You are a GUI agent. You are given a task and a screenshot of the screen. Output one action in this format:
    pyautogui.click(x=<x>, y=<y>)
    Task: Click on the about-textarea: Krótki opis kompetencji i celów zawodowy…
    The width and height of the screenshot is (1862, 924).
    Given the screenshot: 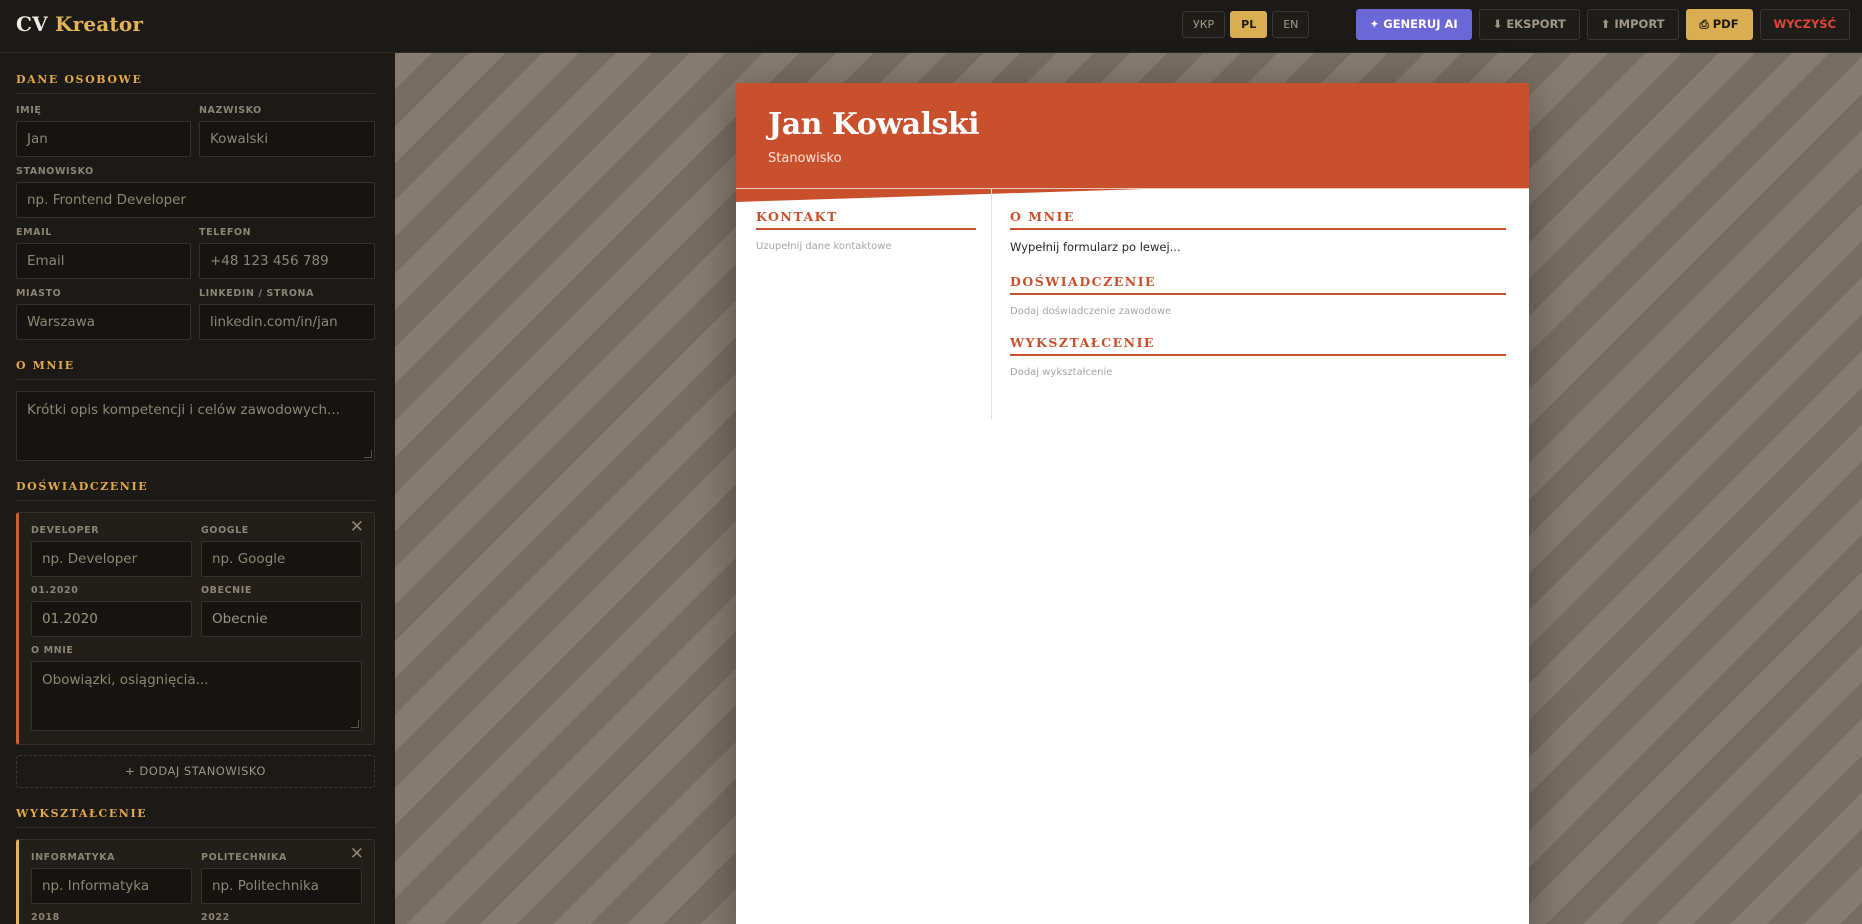 What is the action you would take?
    pyautogui.click(x=195, y=426)
    